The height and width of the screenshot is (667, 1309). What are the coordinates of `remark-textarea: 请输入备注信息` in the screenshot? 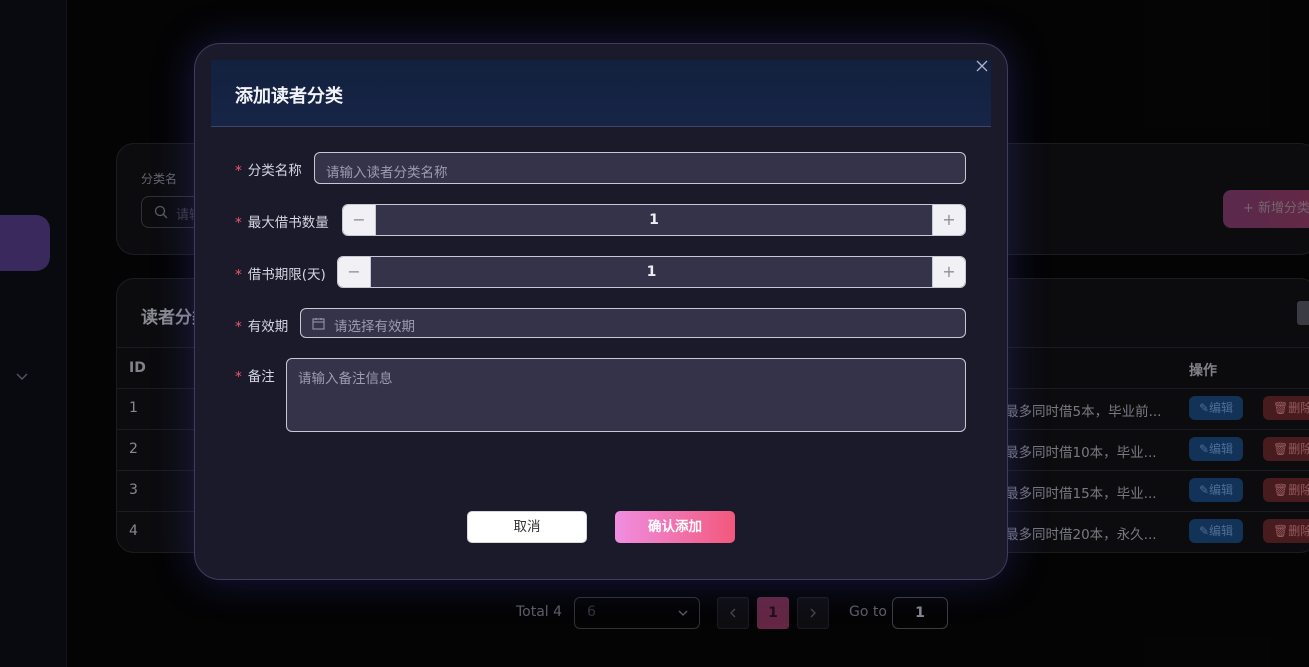 It's located at (626, 395).